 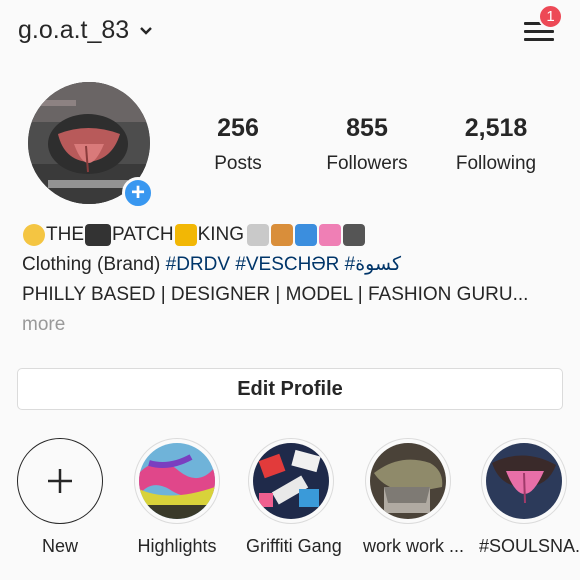 I want to click on shirt-emoji-icon, so click(x=330, y=235).